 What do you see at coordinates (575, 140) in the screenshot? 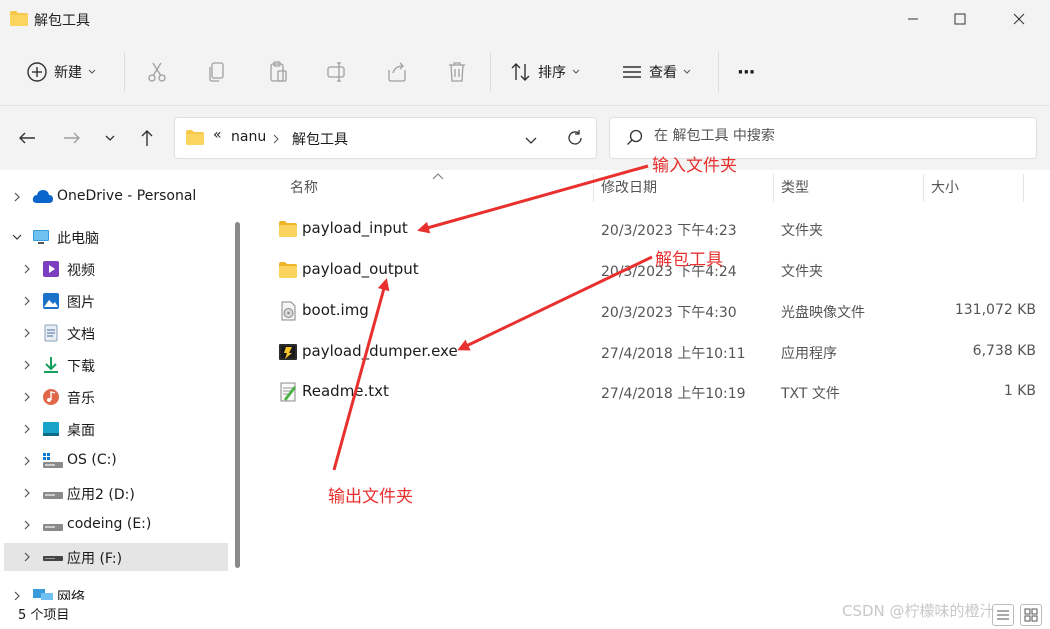
I see `refresh-button` at bounding box center [575, 140].